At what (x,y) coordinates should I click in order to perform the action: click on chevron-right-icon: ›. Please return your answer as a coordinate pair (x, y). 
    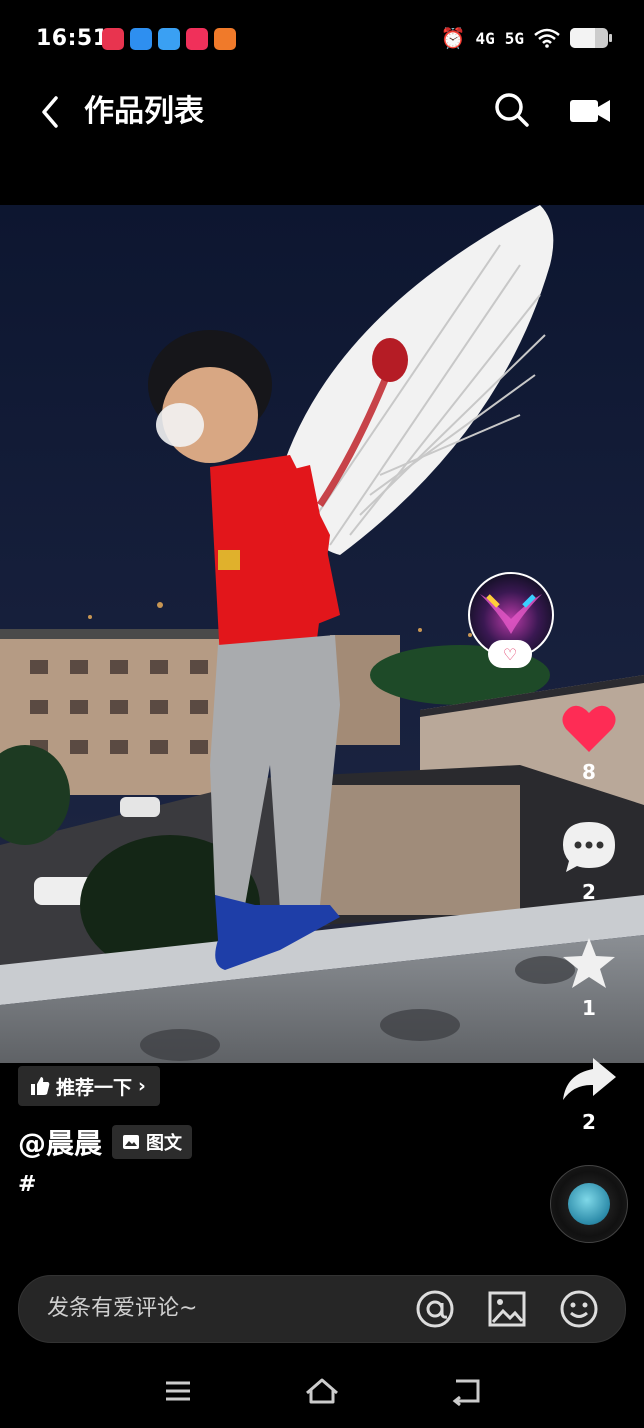
    Looking at the image, I should click on (142, 1086).